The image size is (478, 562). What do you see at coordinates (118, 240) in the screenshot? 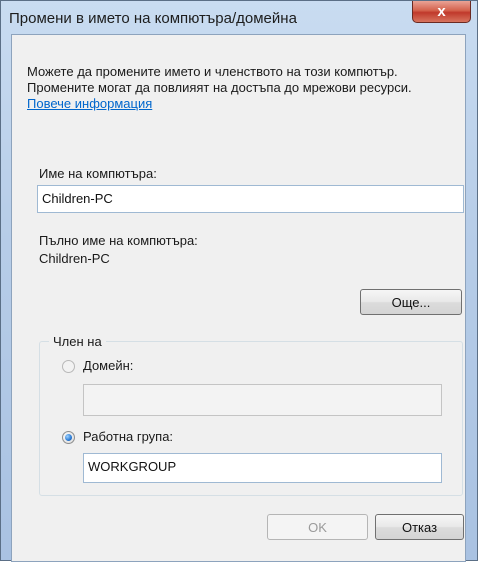
I see `full-computer-name-label: Пълно име на компютъра:` at bounding box center [118, 240].